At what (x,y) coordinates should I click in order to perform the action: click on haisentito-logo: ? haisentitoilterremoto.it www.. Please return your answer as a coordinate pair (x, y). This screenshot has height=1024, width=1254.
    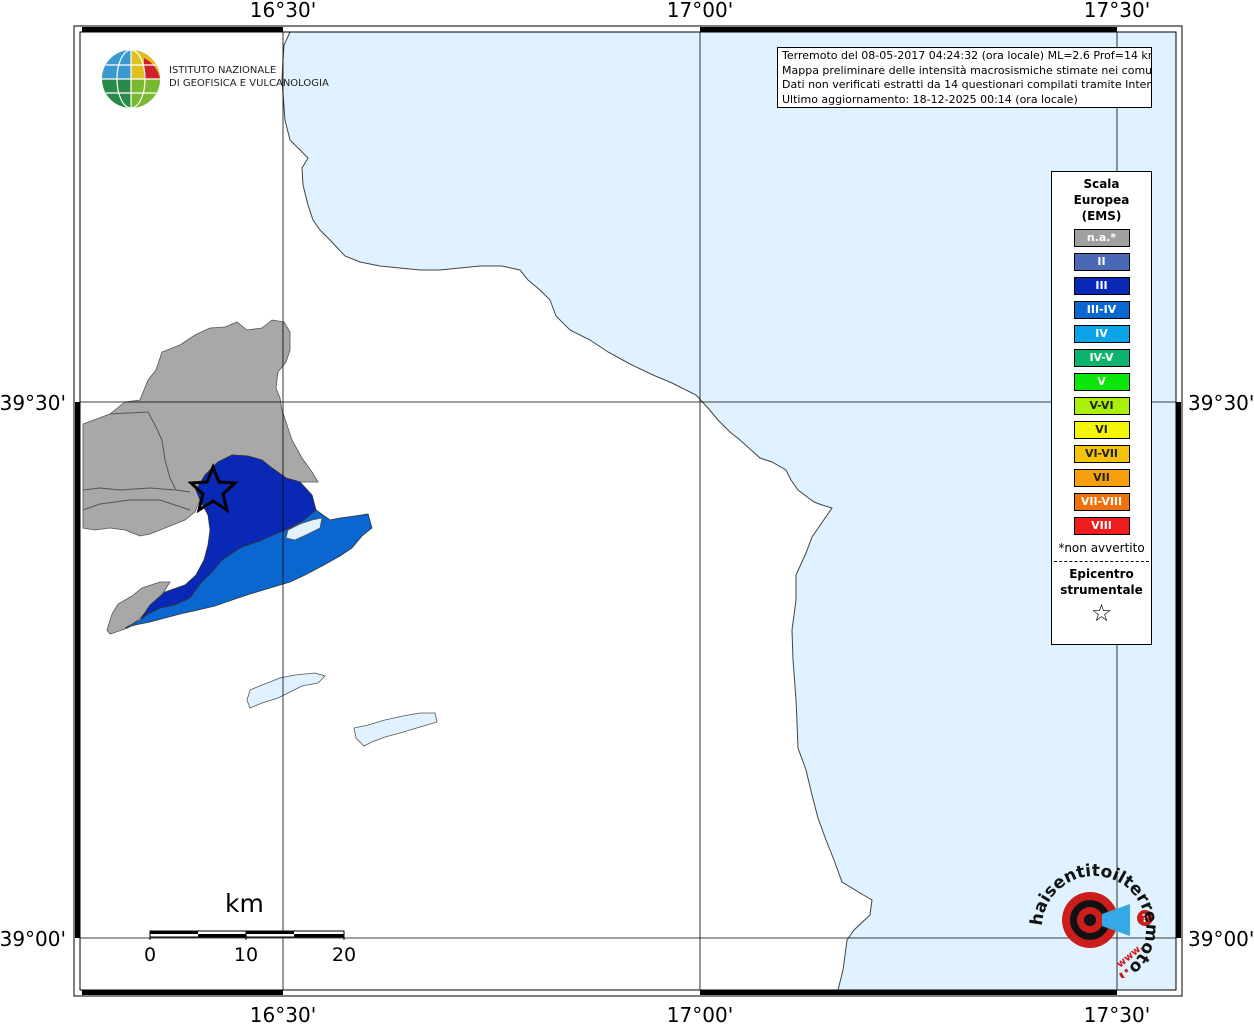
    Looking at the image, I should click on (1093, 915).